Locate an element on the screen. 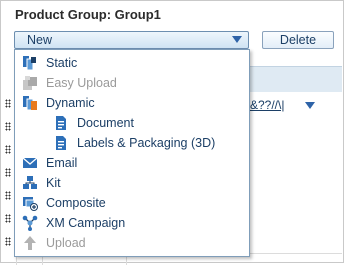 The image size is (346, 265). new-dropdown: New is located at coordinates (131, 40).